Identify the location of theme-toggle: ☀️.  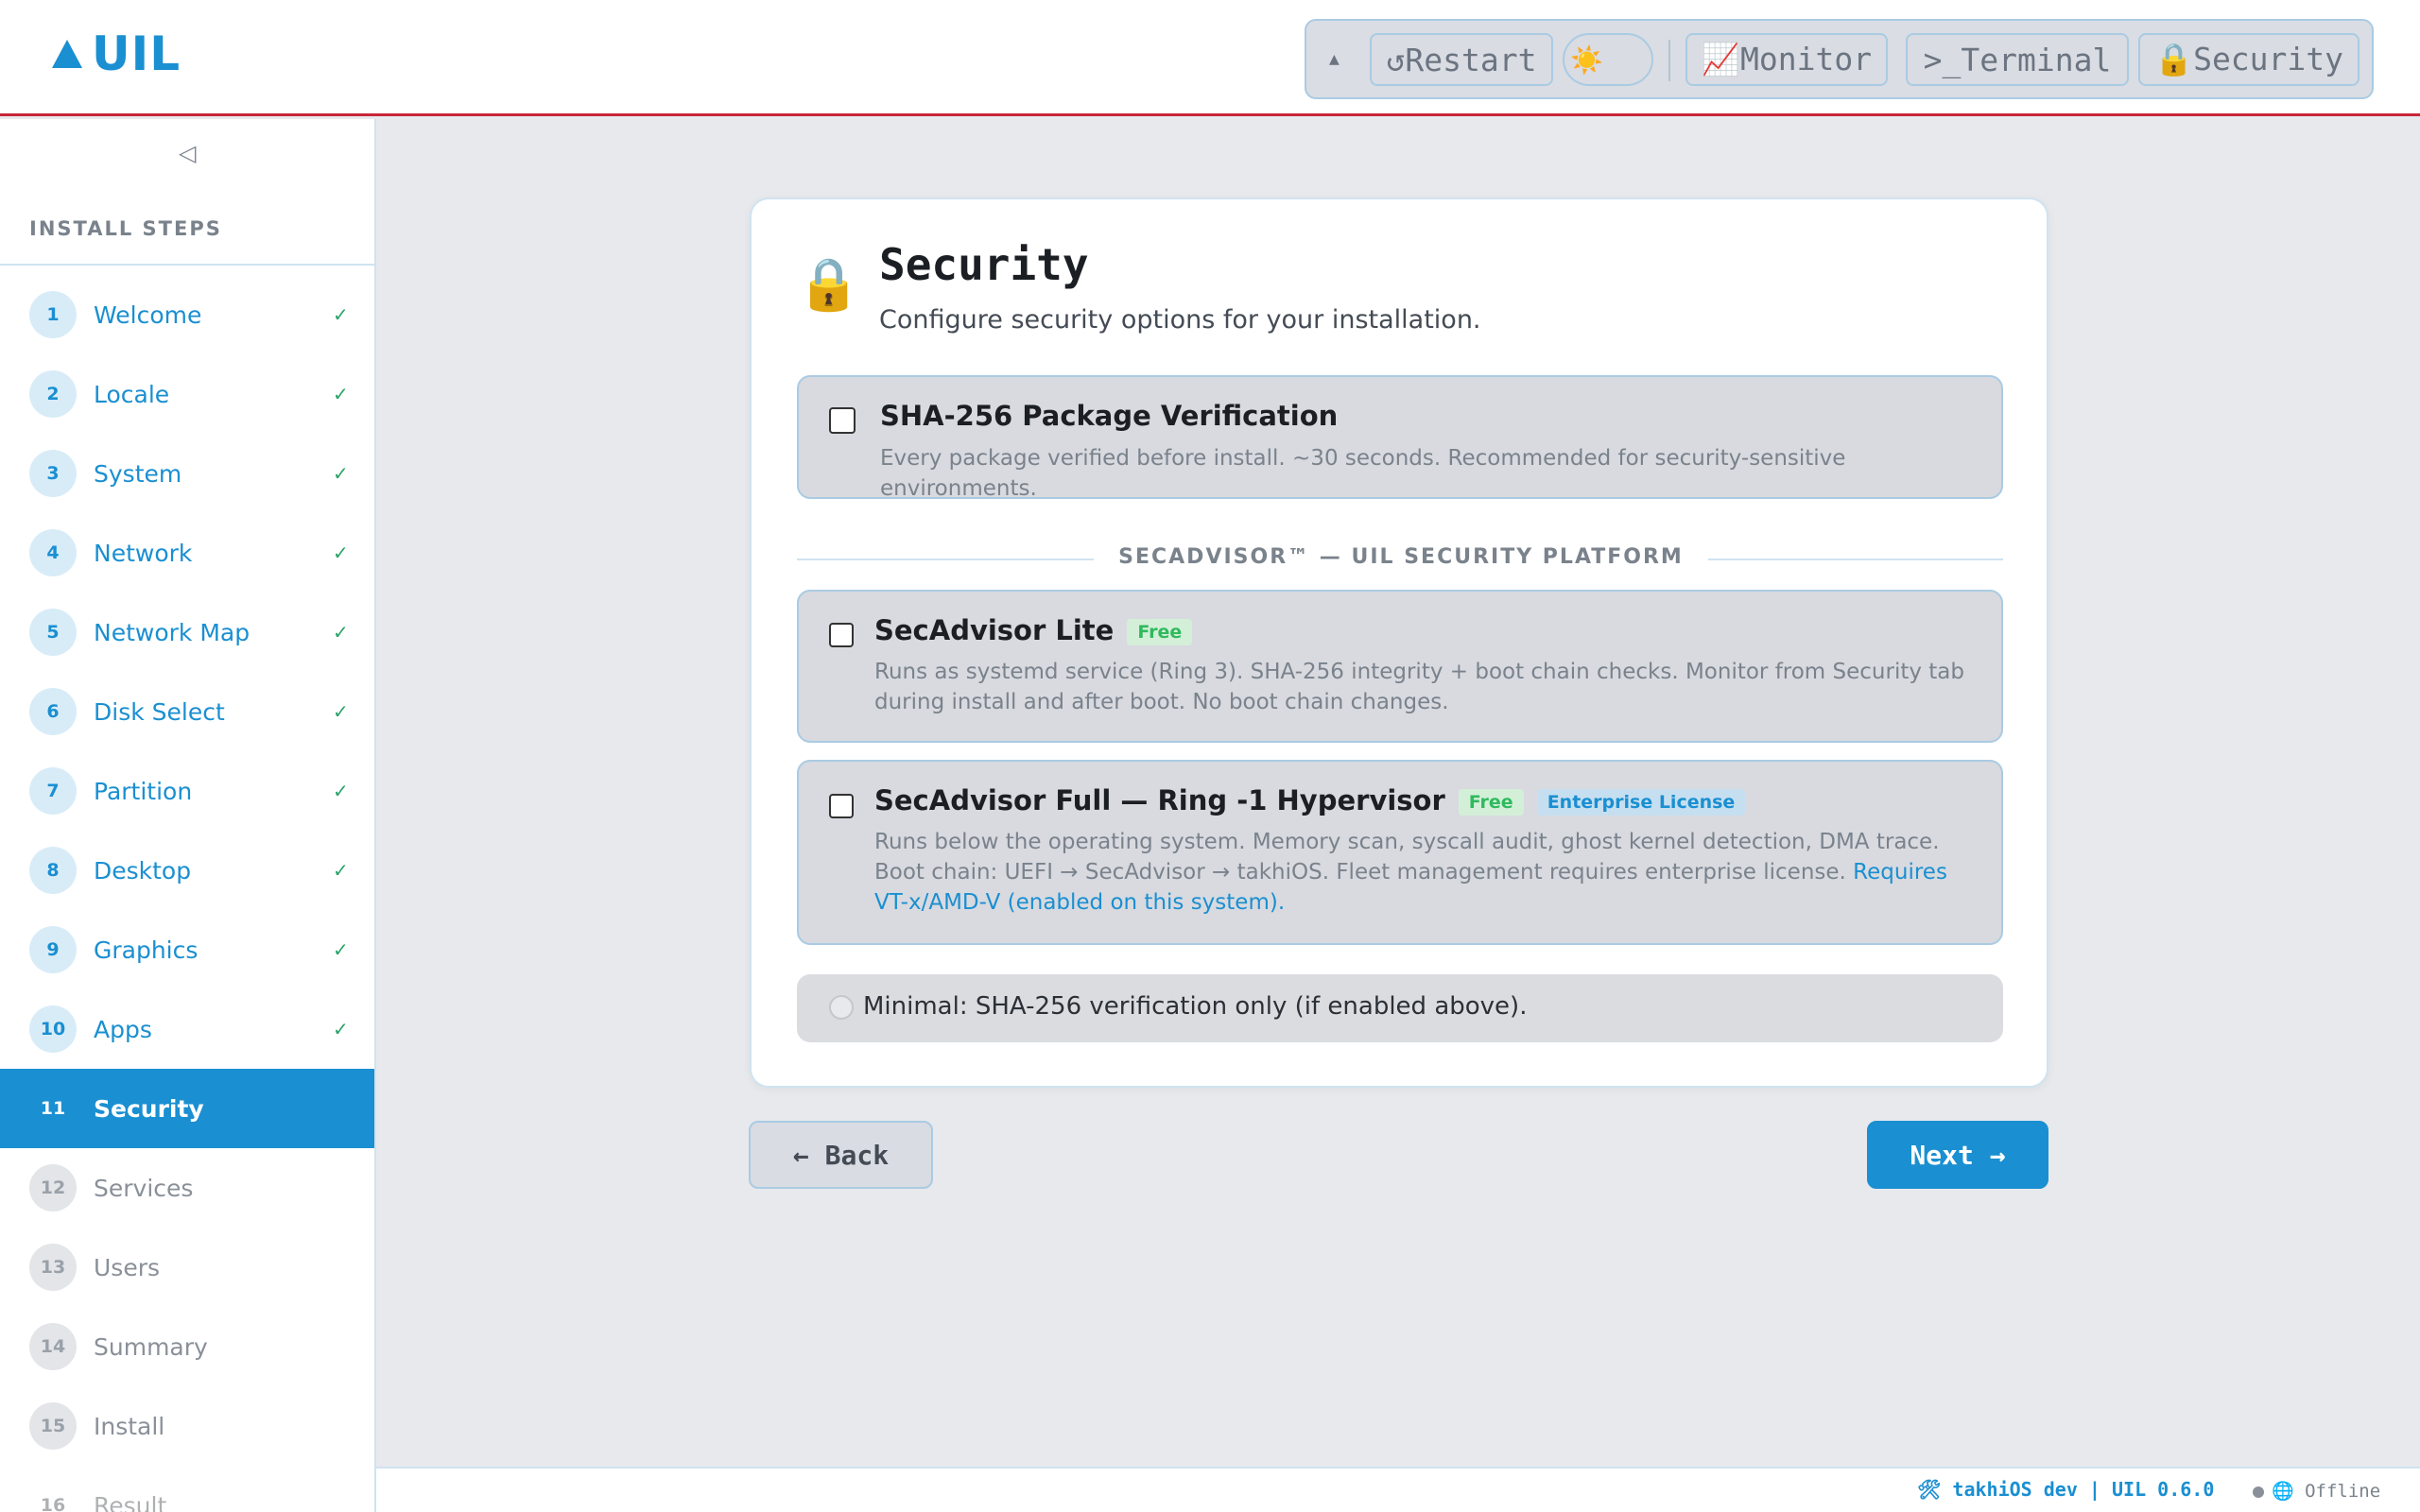
(1608, 59).